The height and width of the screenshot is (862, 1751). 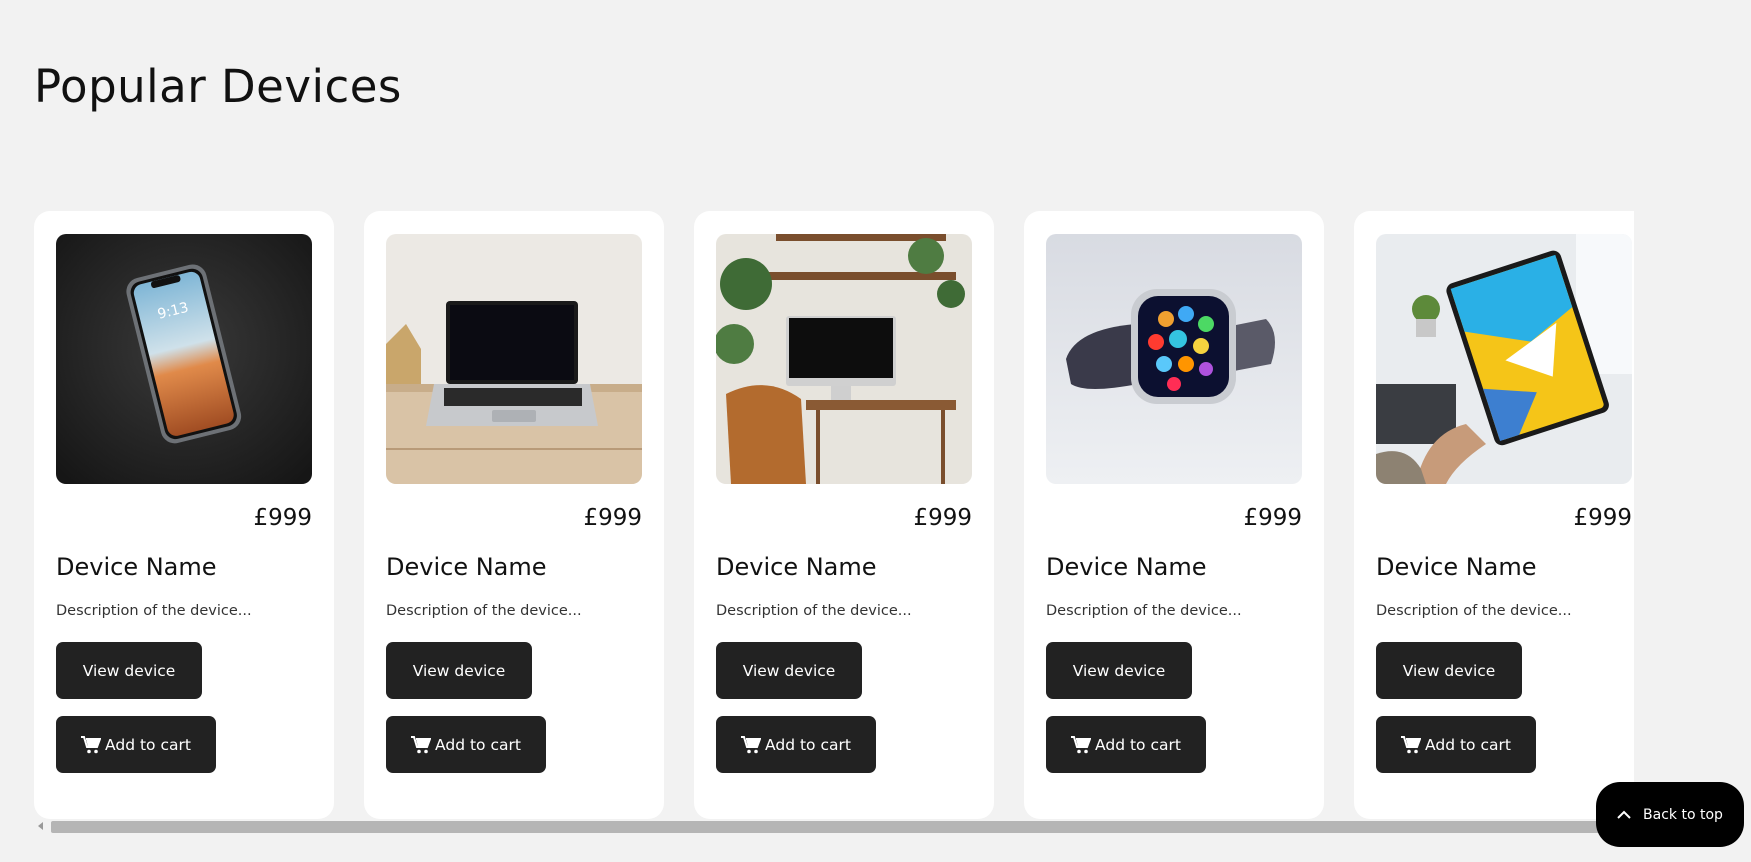 What do you see at coordinates (218, 86) in the screenshot?
I see `section-title: Popular Devices` at bounding box center [218, 86].